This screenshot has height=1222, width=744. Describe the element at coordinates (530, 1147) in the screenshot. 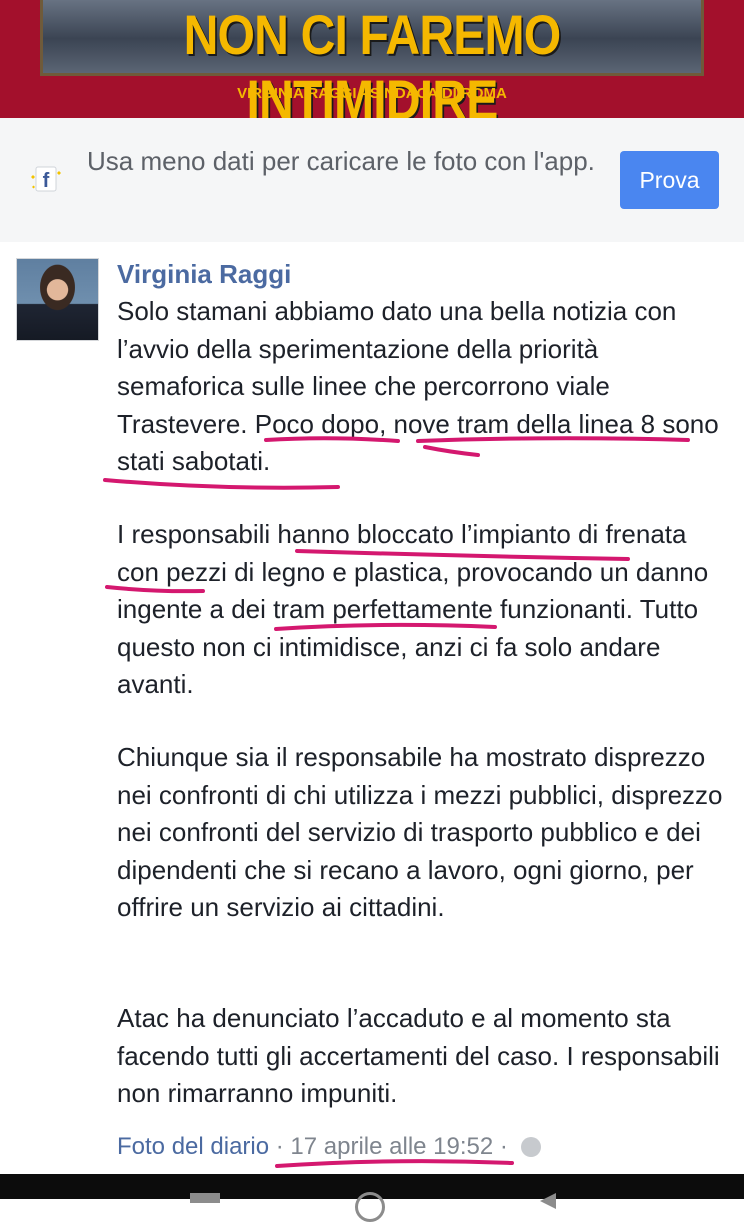

I see `globe-icon` at that location.